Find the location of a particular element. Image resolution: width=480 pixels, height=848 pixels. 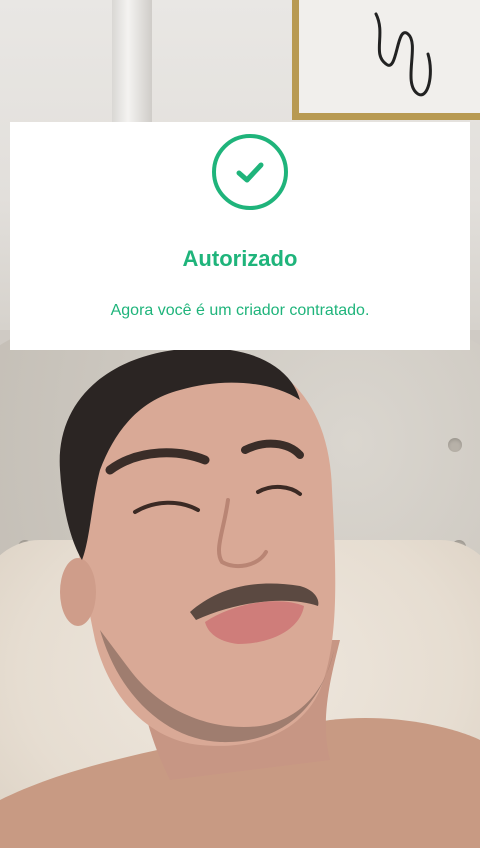

dialog-message: Agora você é um criador contratado. is located at coordinates (240, 310).